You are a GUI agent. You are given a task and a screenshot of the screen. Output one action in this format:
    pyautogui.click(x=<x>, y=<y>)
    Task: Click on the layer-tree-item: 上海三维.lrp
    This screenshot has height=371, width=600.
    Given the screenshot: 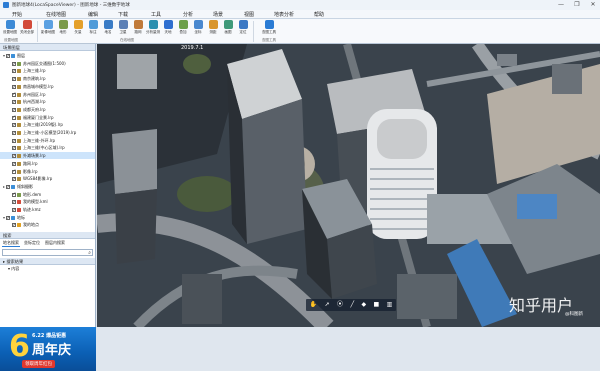 What is the action you would take?
    pyautogui.click(x=47, y=71)
    